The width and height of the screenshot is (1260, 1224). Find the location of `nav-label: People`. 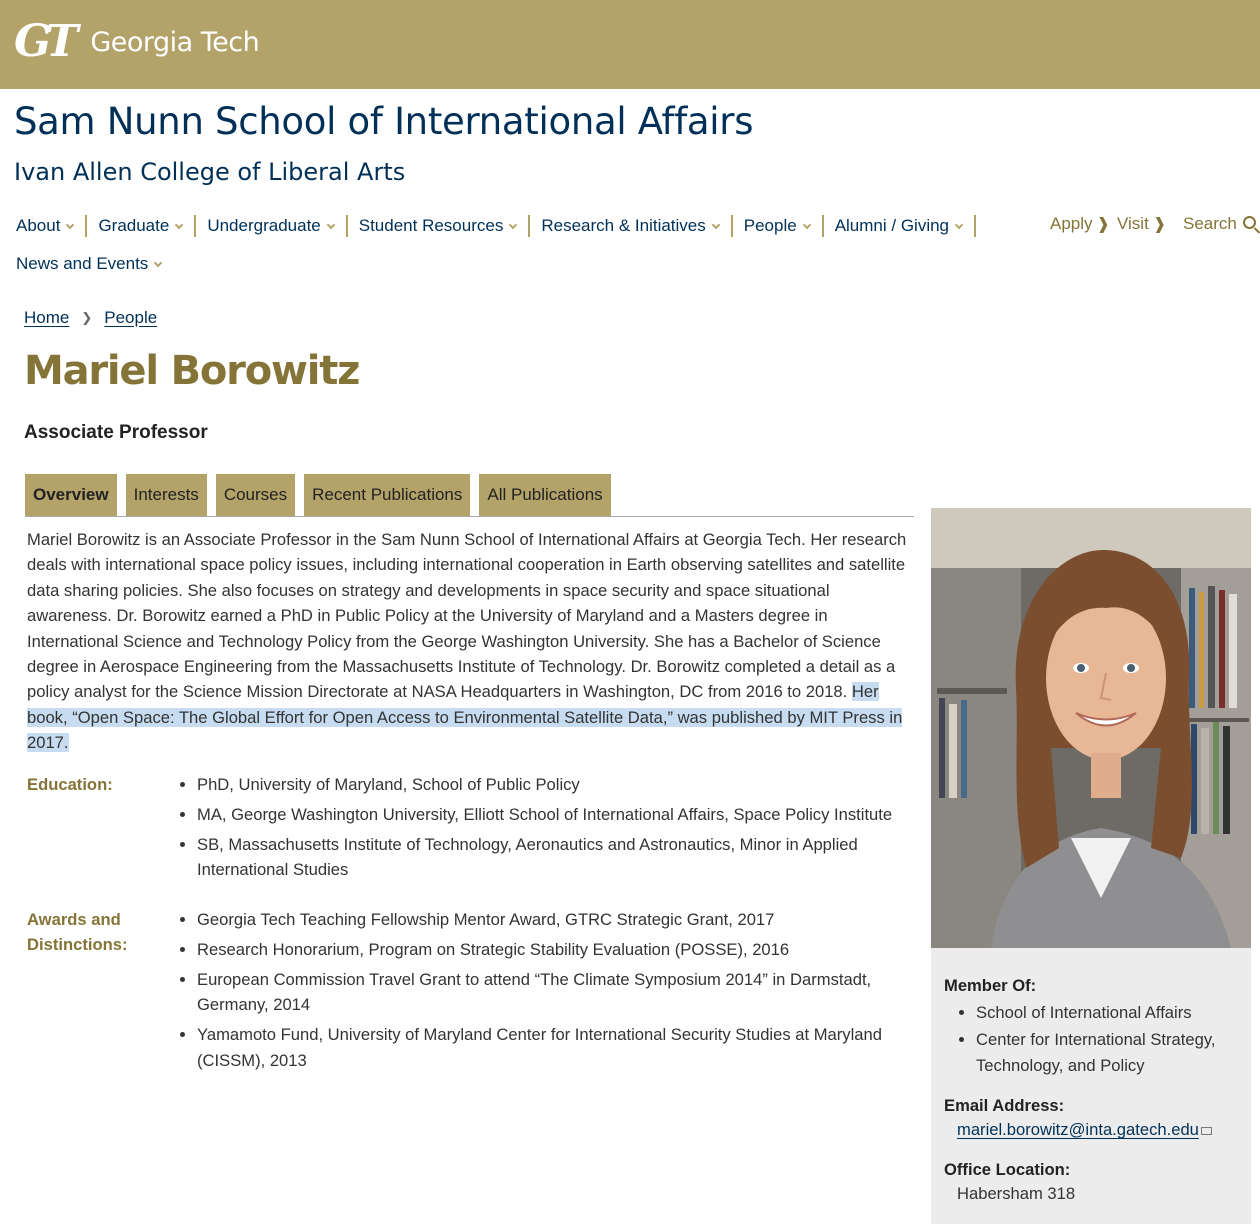

nav-label: People is located at coordinates (770, 225).